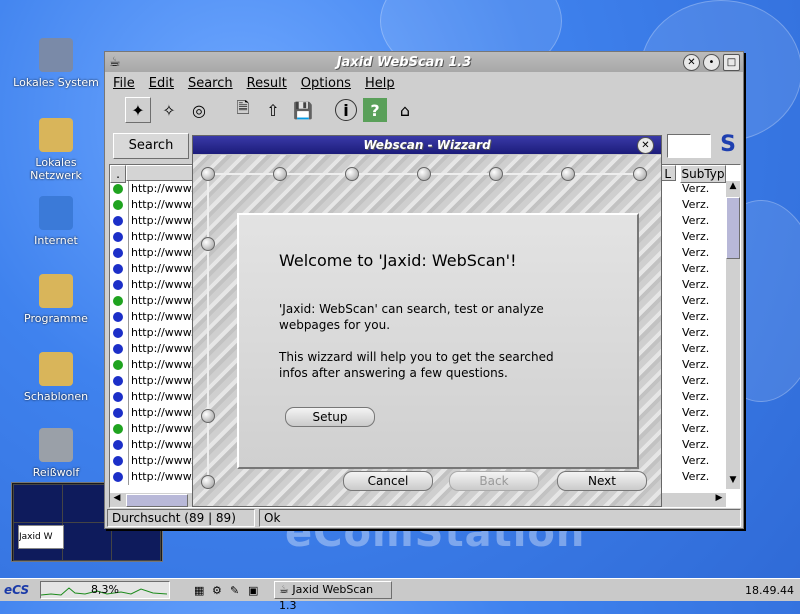 Image resolution: width=800 pixels, height=614 pixels. Describe the element at coordinates (169, 110) in the screenshot. I see `search-wizard-icon: ✧` at that location.